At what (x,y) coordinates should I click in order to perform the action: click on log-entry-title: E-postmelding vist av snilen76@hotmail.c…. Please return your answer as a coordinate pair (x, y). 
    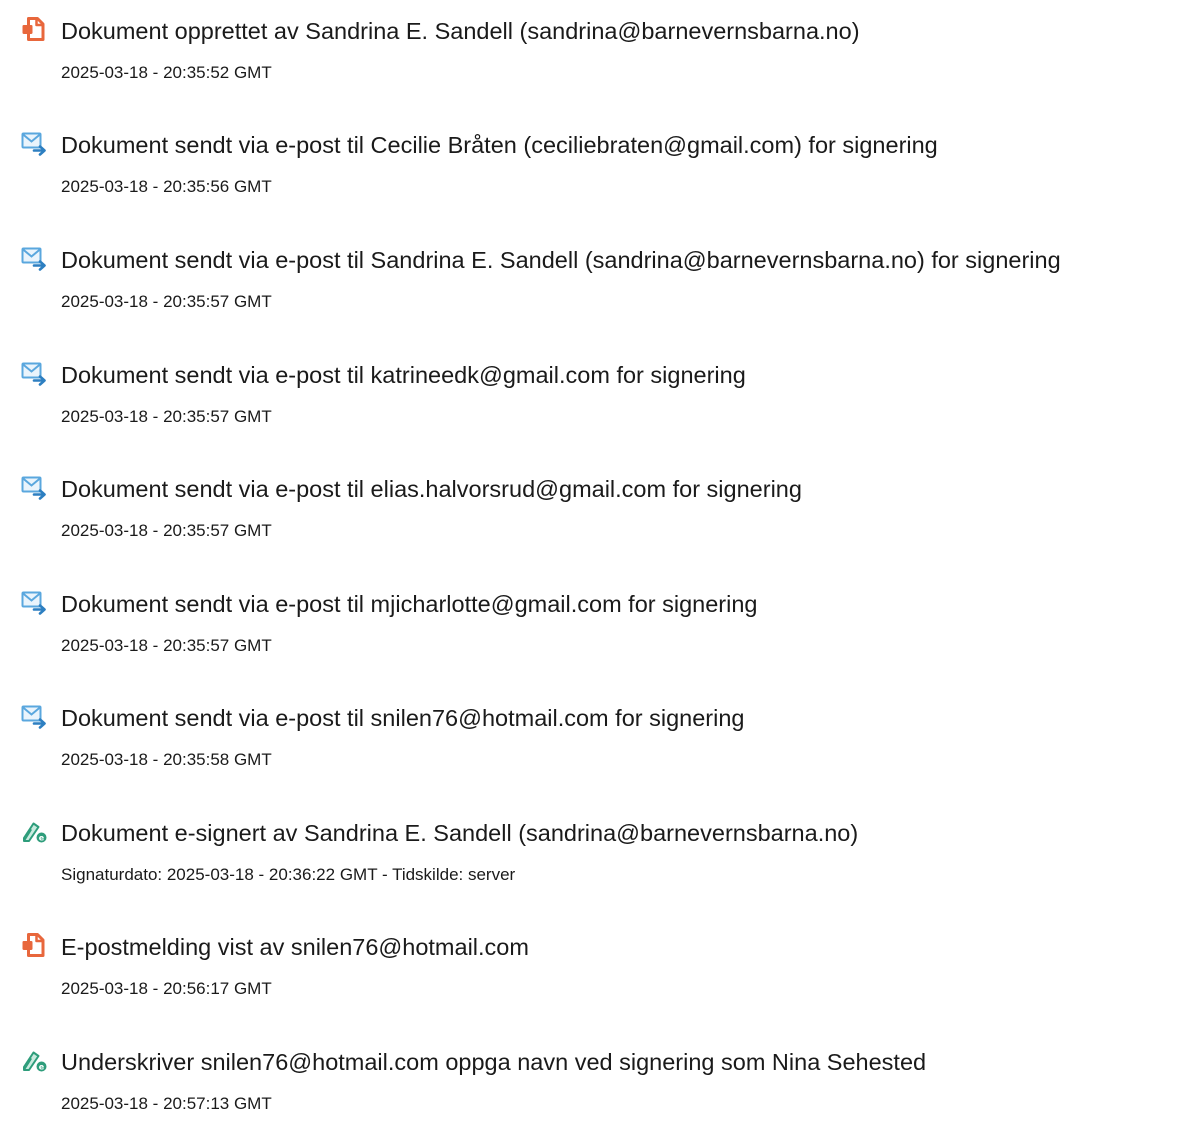
    Looking at the image, I should click on (295, 947).